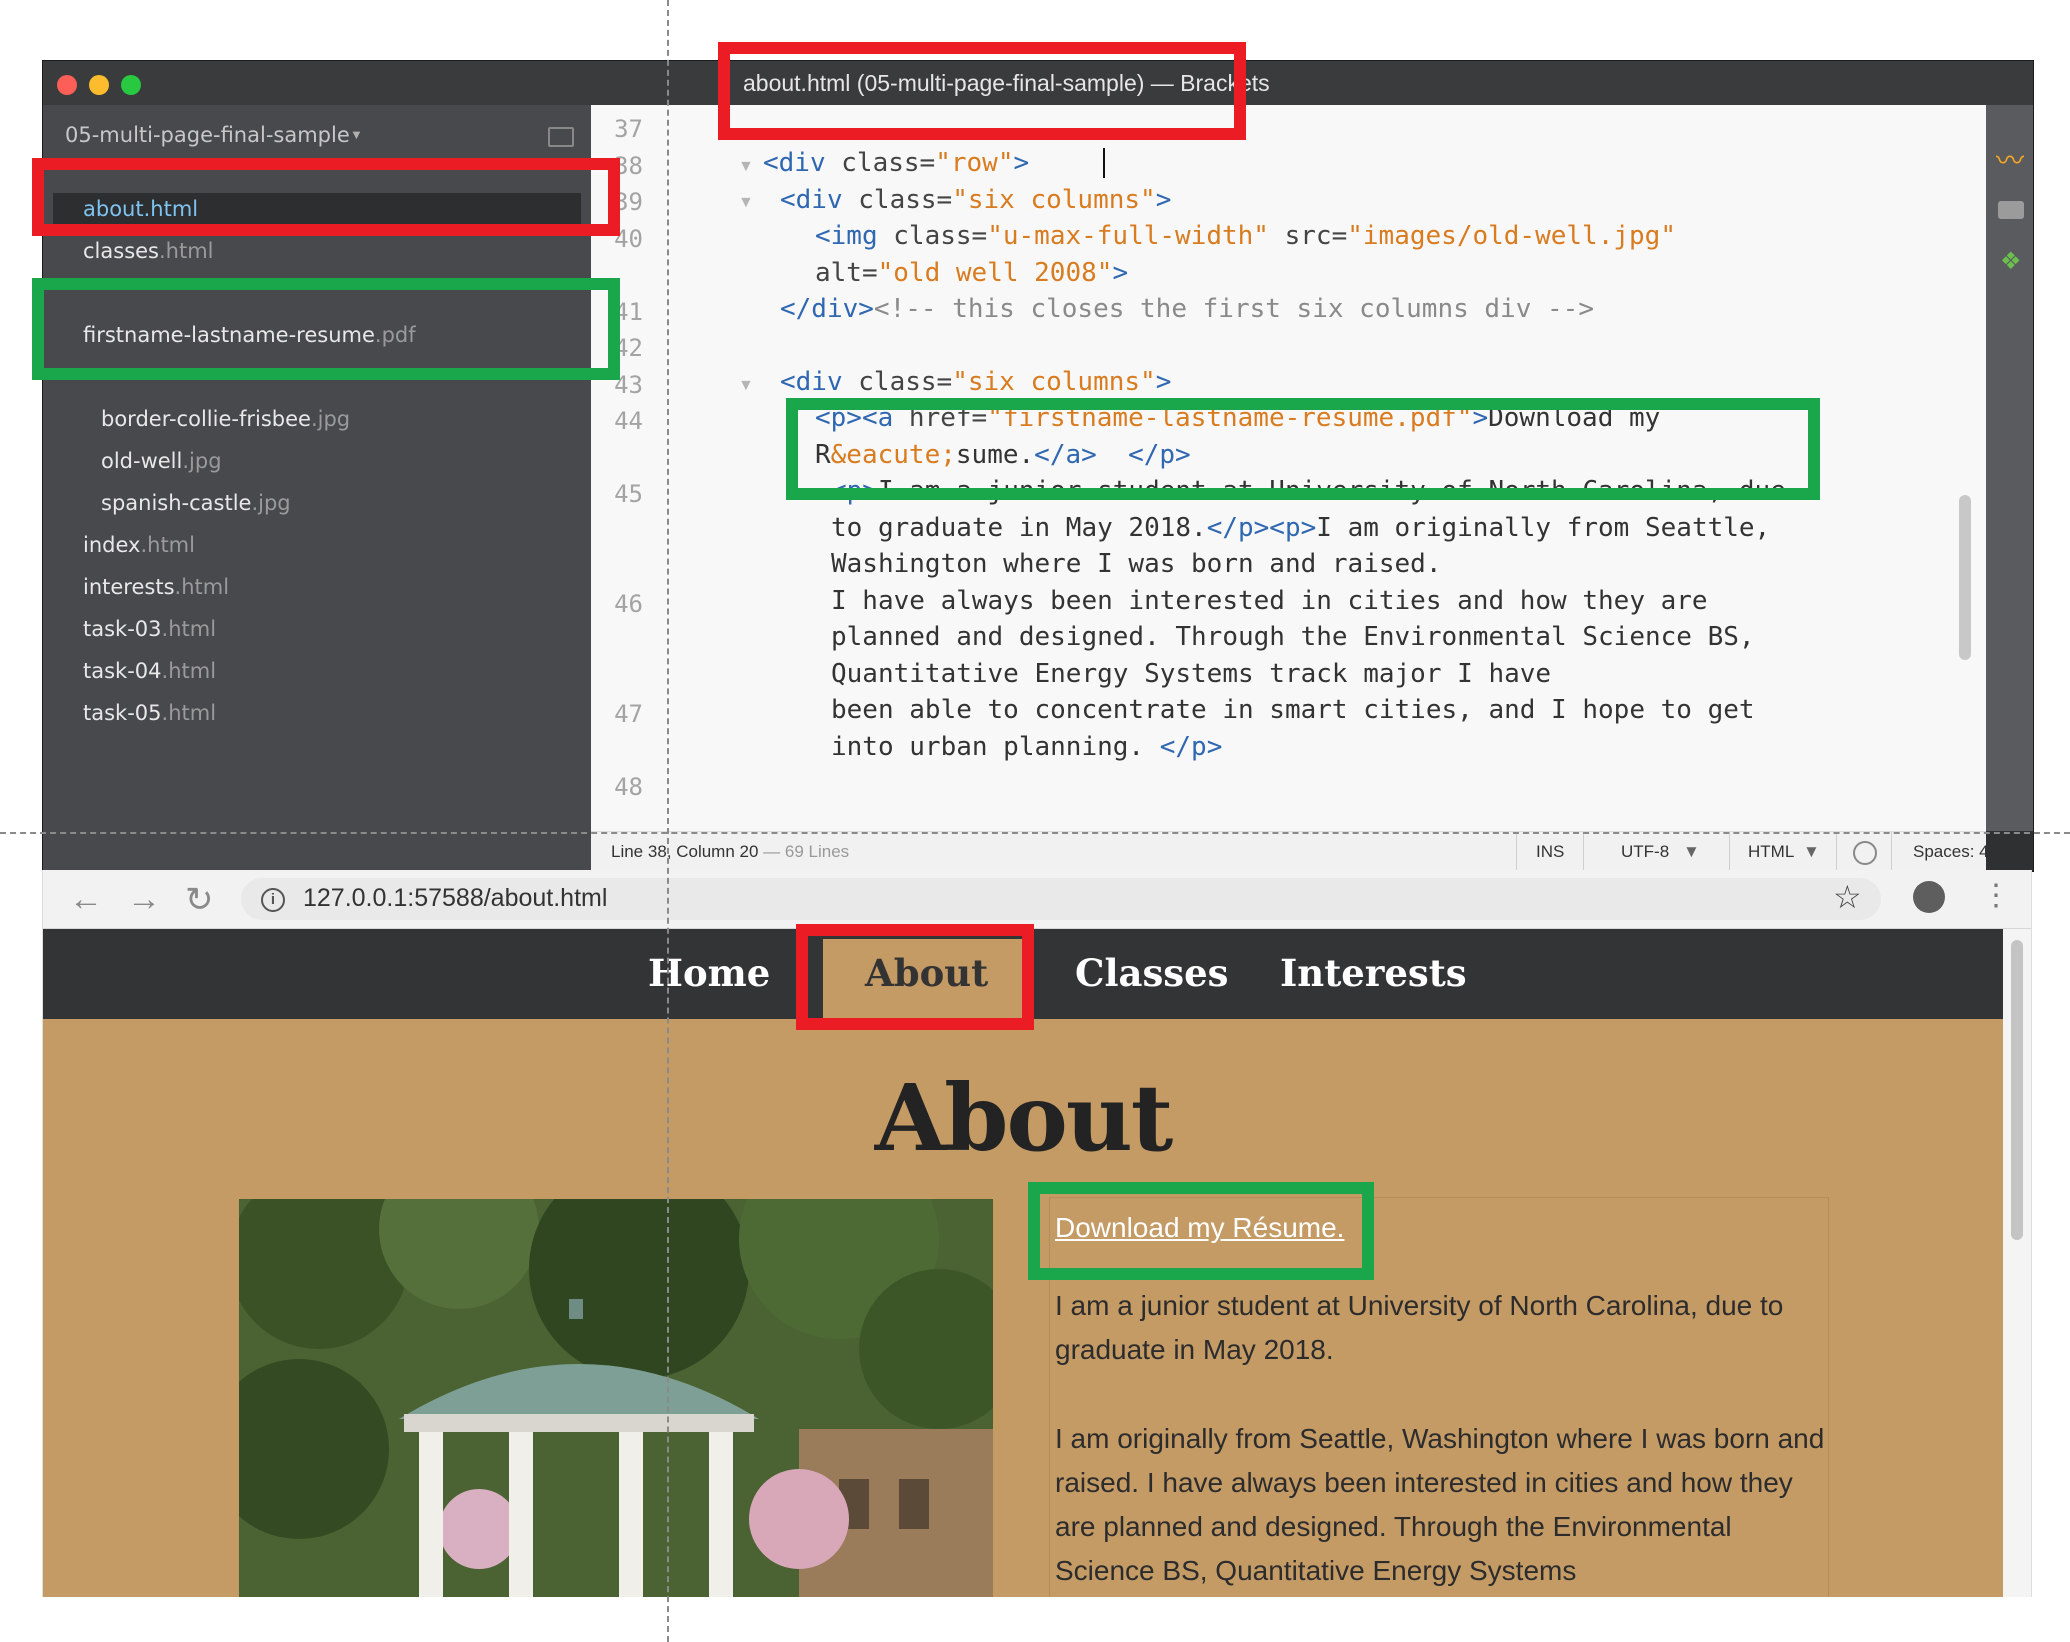 The width and height of the screenshot is (2070, 1642). What do you see at coordinates (149, 629) in the screenshot?
I see `file-item-task-03: task-03.html` at bounding box center [149, 629].